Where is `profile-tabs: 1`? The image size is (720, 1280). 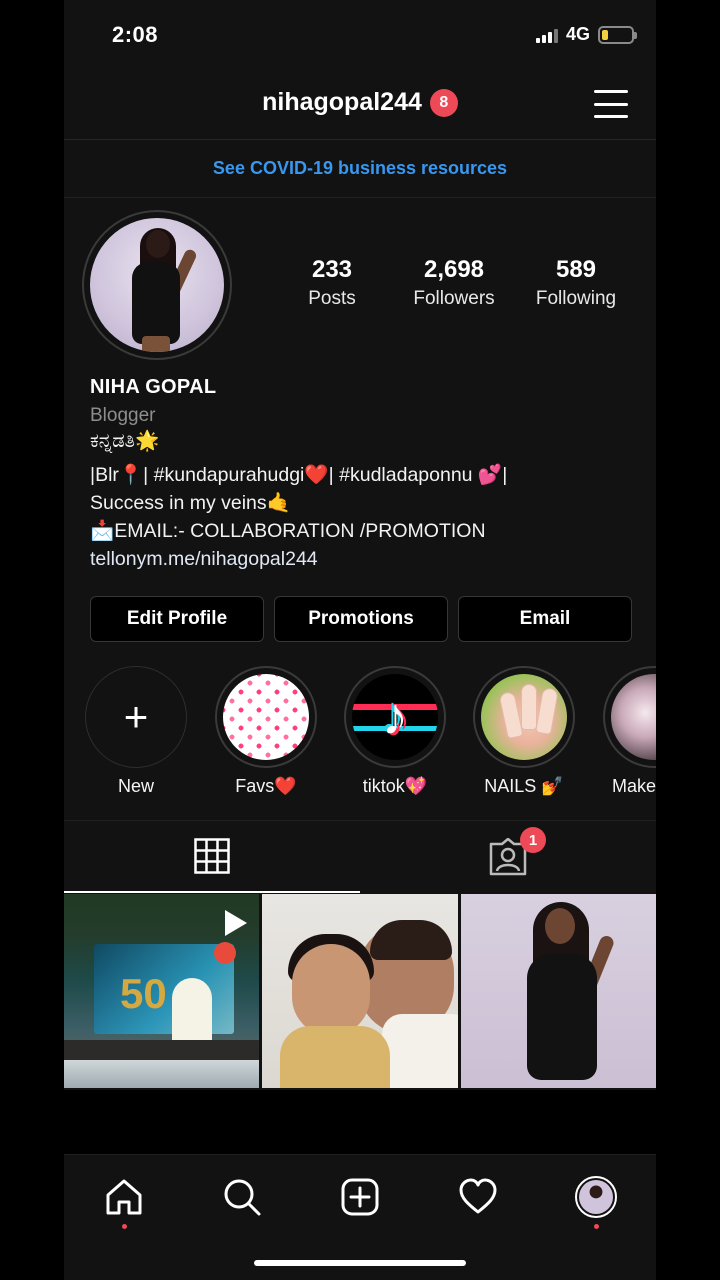 profile-tabs: 1 is located at coordinates (360, 856).